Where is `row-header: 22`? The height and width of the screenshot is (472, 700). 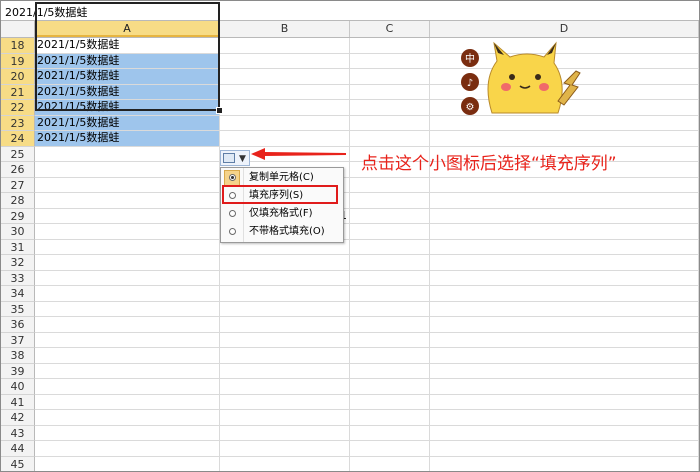
row-header: 22 is located at coordinates (18, 108).